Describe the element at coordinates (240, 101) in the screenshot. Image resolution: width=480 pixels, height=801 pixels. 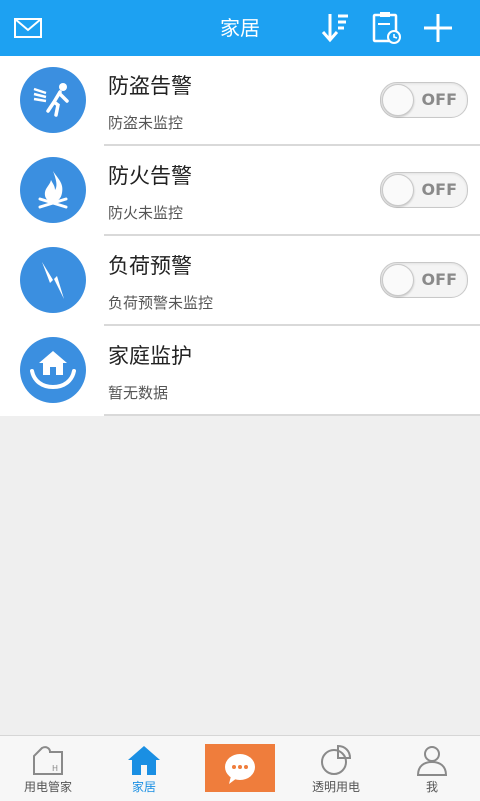
I see `list-item-burglar: 防盗告警 防盗未监控 OFF` at that location.